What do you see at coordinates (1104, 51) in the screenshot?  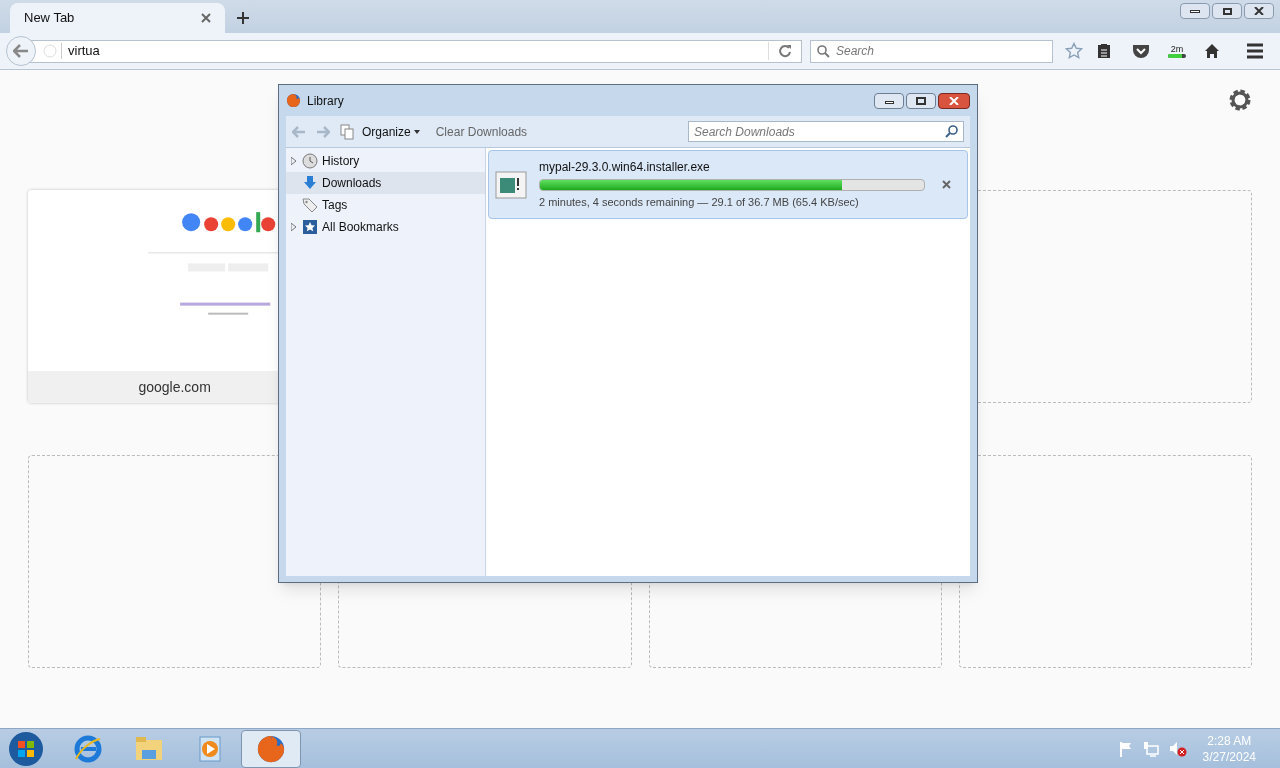 I see `reading-list-icon` at bounding box center [1104, 51].